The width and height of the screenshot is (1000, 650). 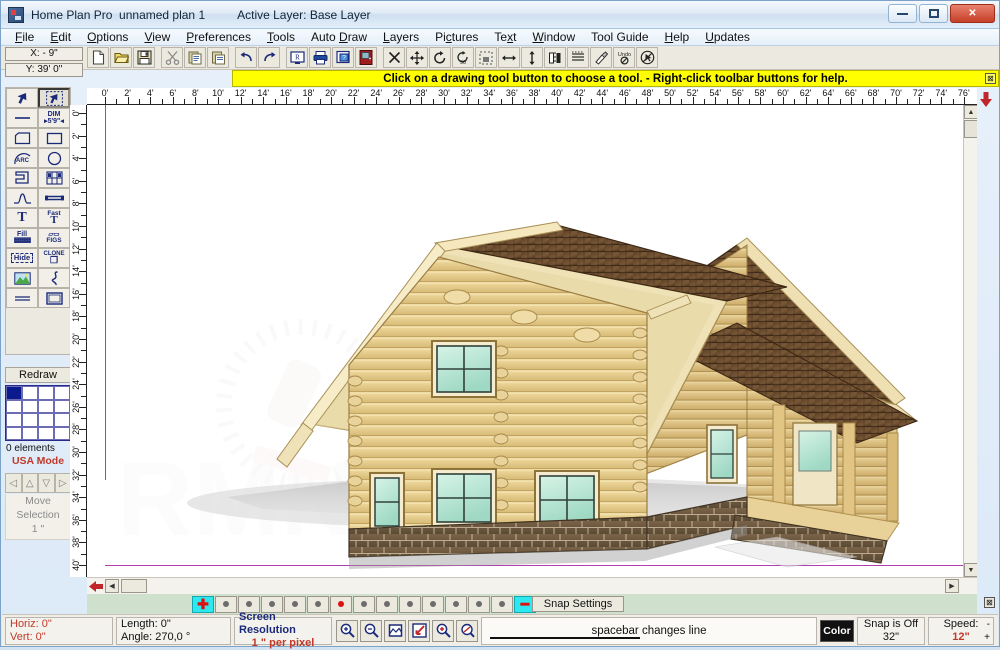 What do you see at coordinates (144, 57) in the screenshot?
I see `save-disk-icon` at bounding box center [144, 57].